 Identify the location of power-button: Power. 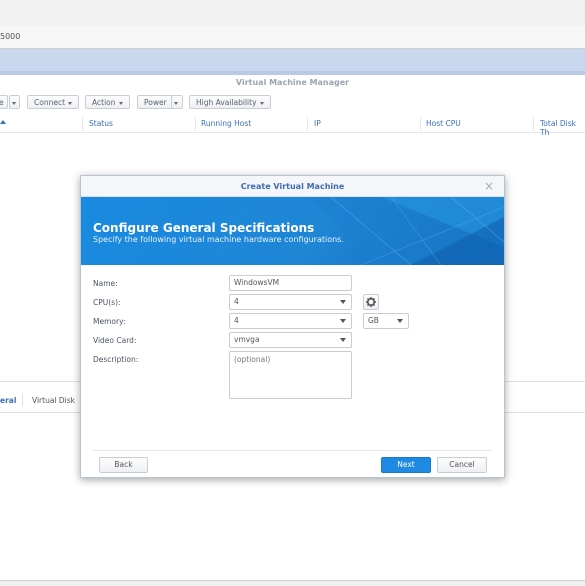
(155, 102).